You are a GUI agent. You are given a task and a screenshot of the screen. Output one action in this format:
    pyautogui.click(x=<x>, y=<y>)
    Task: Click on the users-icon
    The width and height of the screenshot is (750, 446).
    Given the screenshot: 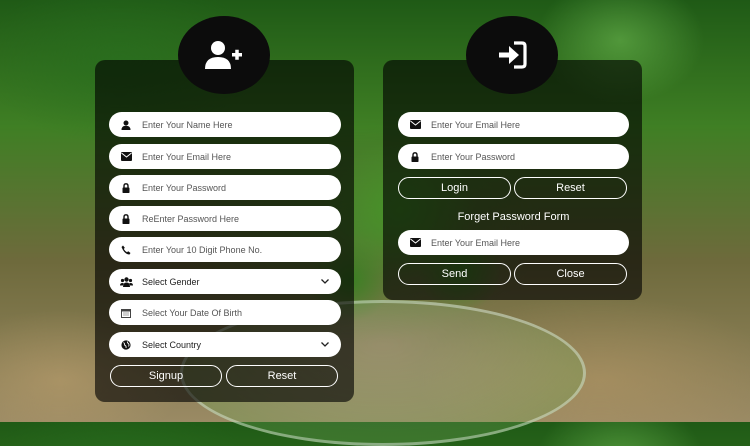 What is the action you would take?
    pyautogui.click(x=126, y=281)
    